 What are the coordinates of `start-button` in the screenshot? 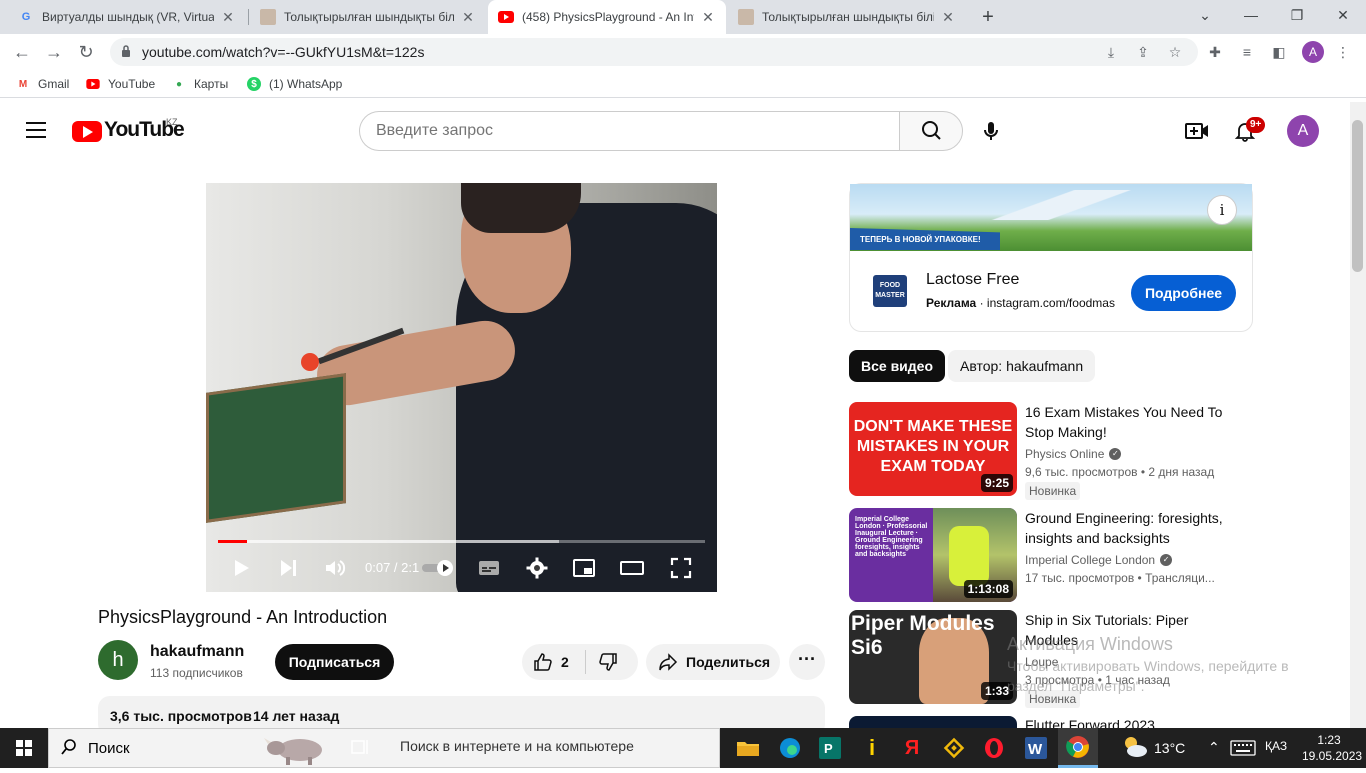 It's located at (24, 748).